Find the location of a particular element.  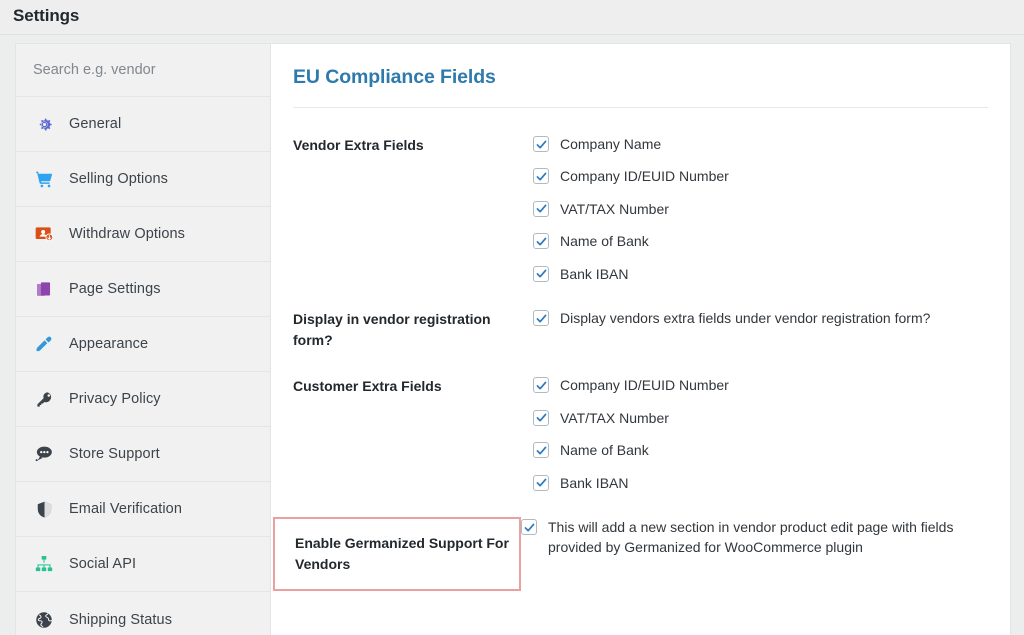

search-input is located at coordinates (140, 70).